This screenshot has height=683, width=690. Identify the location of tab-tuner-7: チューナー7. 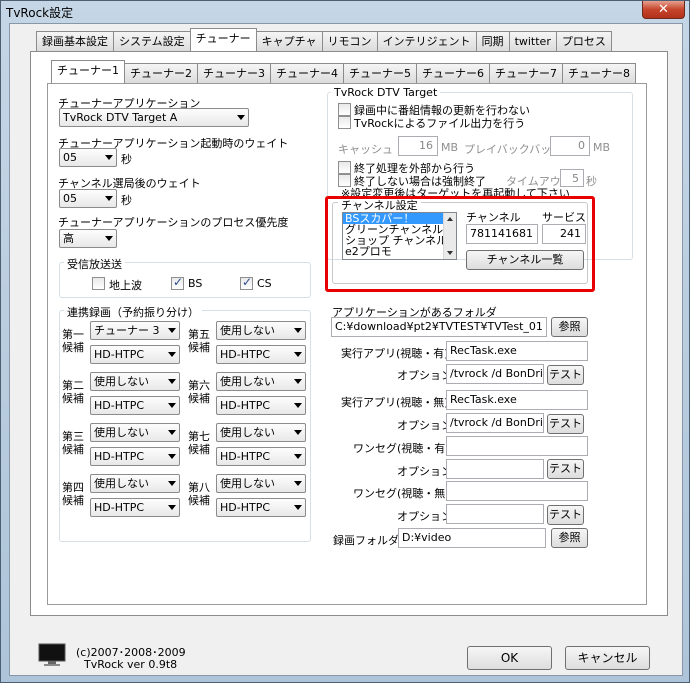
(526, 73).